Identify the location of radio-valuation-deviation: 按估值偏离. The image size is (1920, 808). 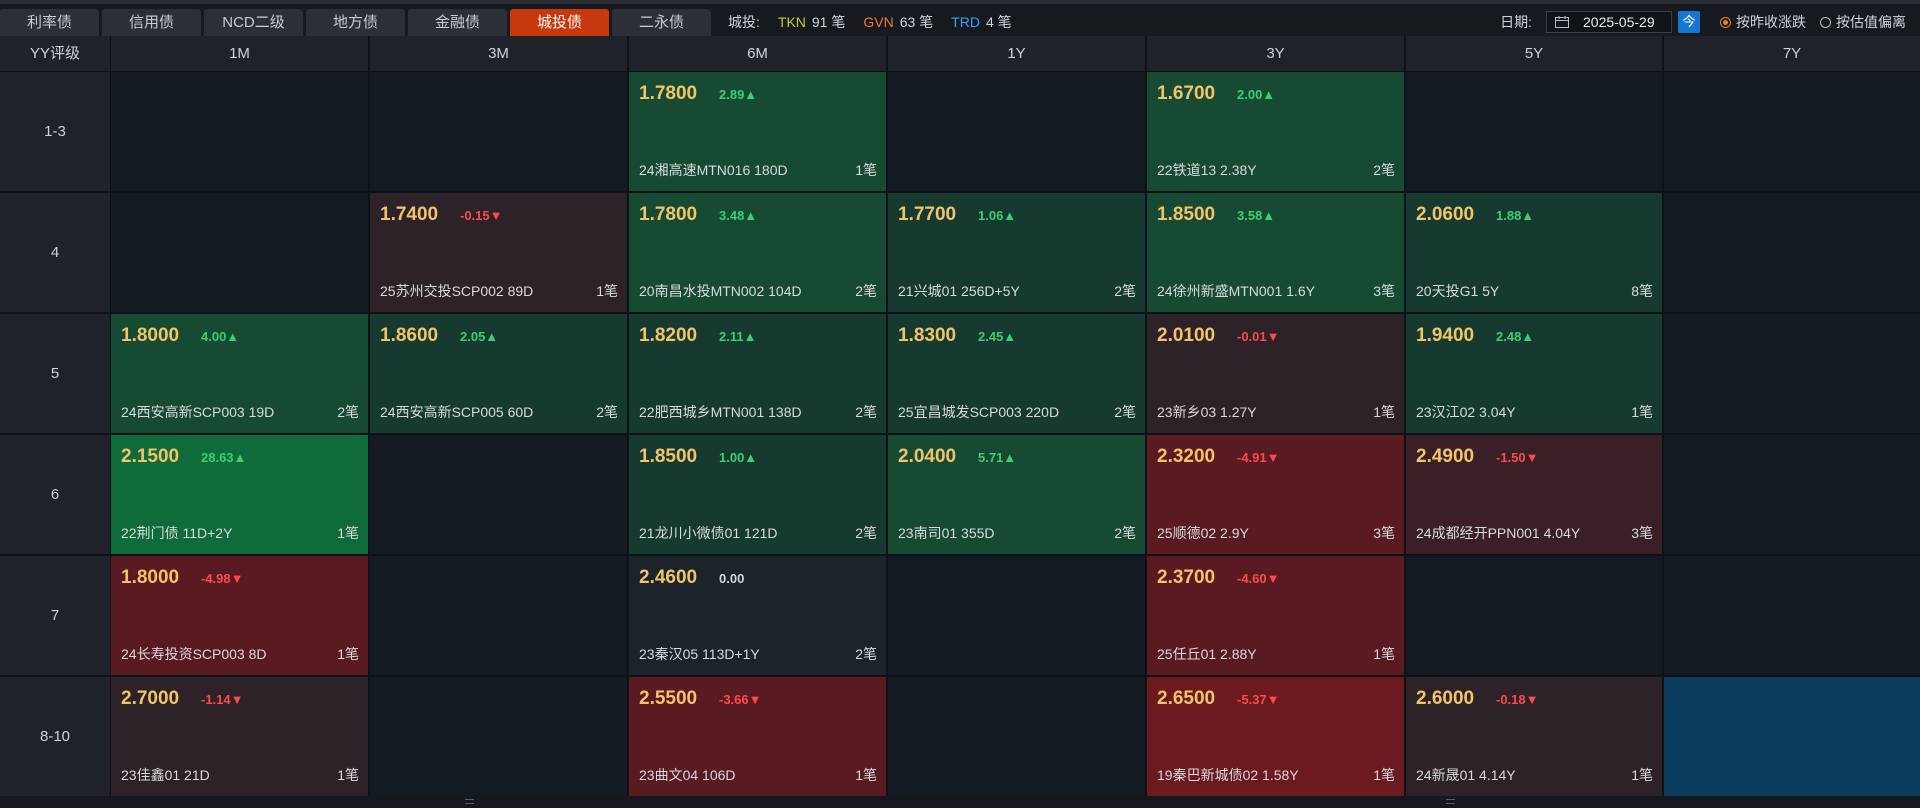
(1863, 22).